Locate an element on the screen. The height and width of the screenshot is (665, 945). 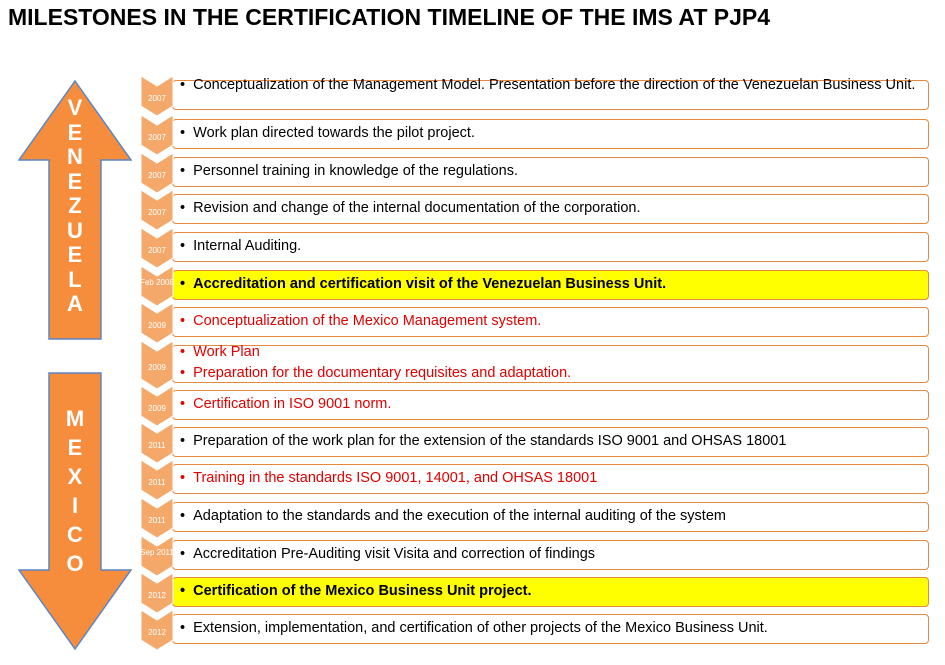
date-chevron: Feb 2008 is located at coordinates (157, 286).